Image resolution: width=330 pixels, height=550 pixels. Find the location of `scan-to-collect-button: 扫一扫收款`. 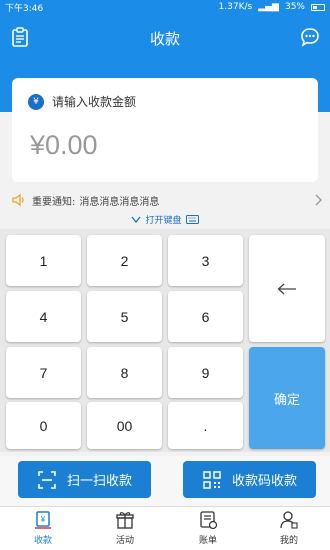

scan-to-collect-button: 扫一扫收款 is located at coordinates (84, 479).